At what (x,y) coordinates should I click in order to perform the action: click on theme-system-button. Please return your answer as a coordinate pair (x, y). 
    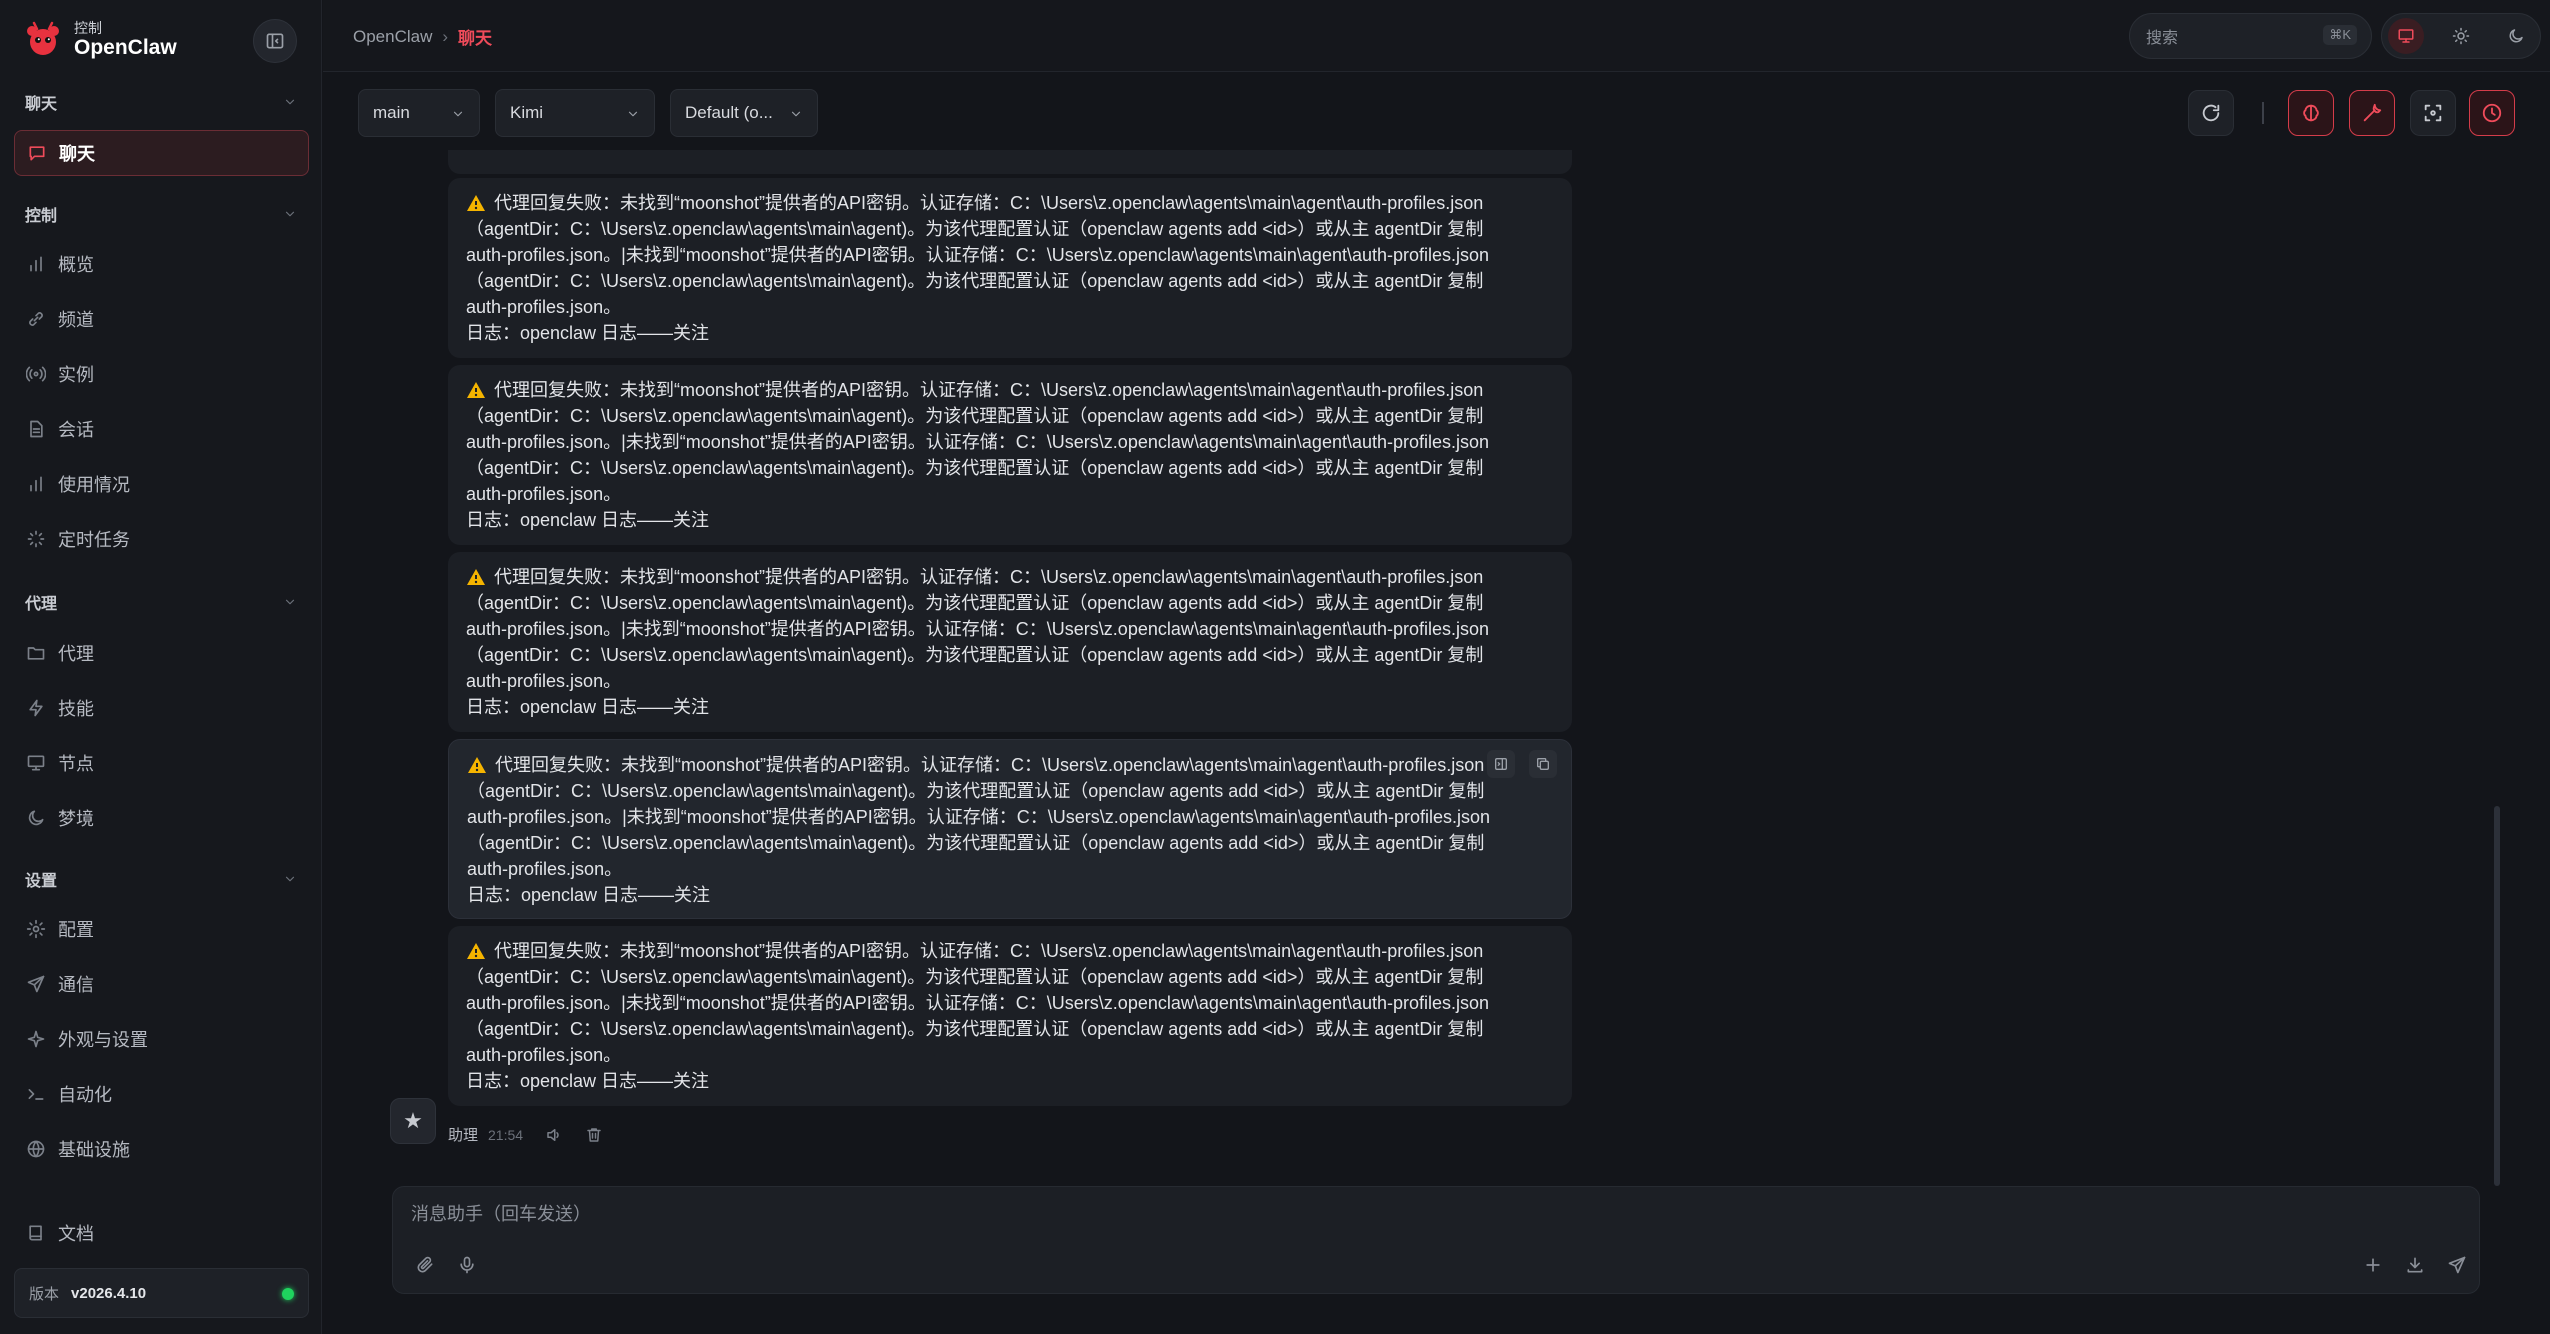
    Looking at the image, I should click on (2406, 36).